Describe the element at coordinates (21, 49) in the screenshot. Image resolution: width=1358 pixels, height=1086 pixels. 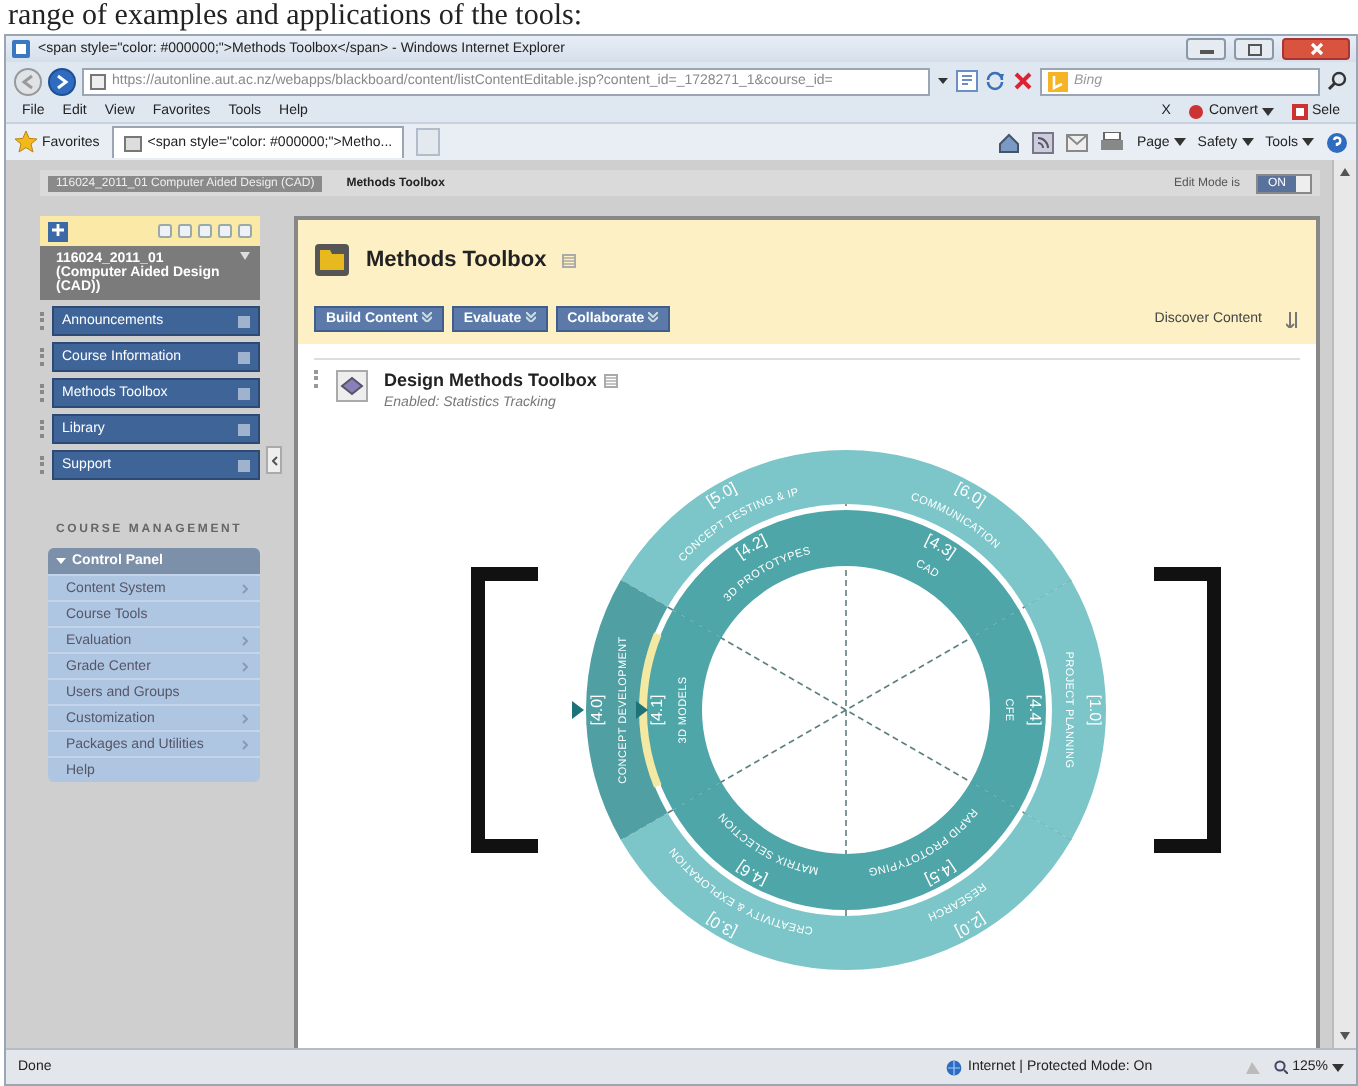
I see `browser-icon` at that location.